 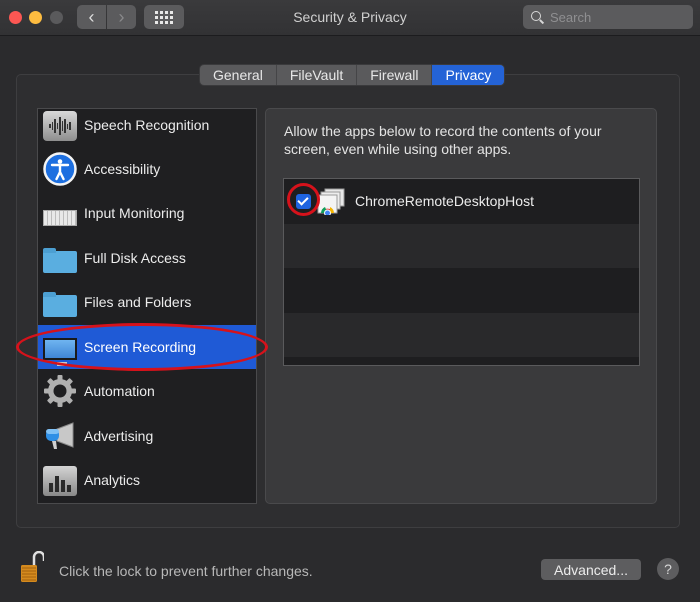 What do you see at coordinates (615, 17) in the screenshot?
I see `search-input` at bounding box center [615, 17].